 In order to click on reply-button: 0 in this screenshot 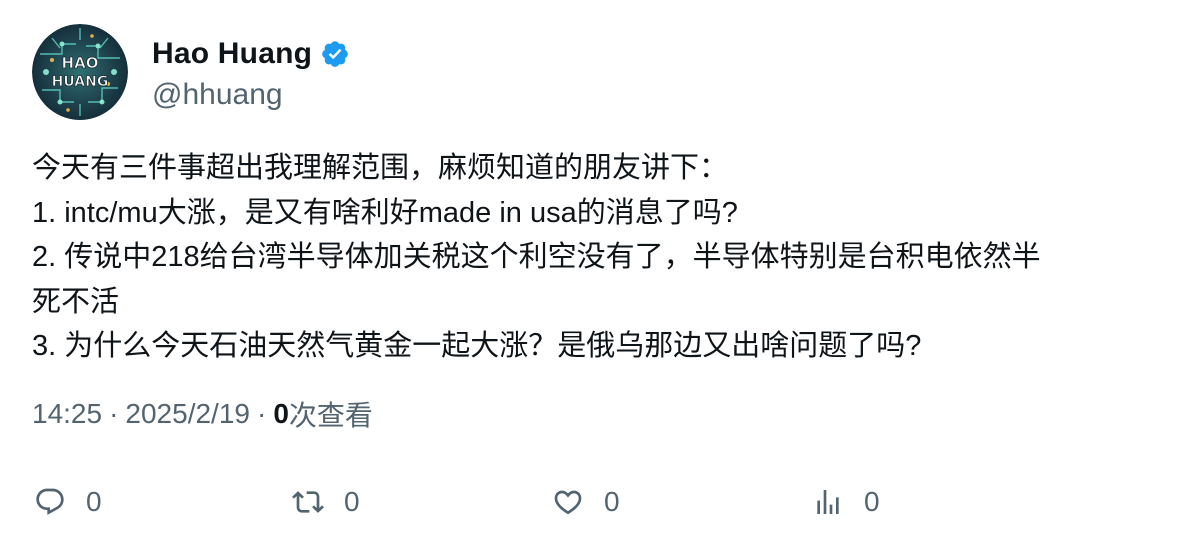, I will do `click(68, 502)`.